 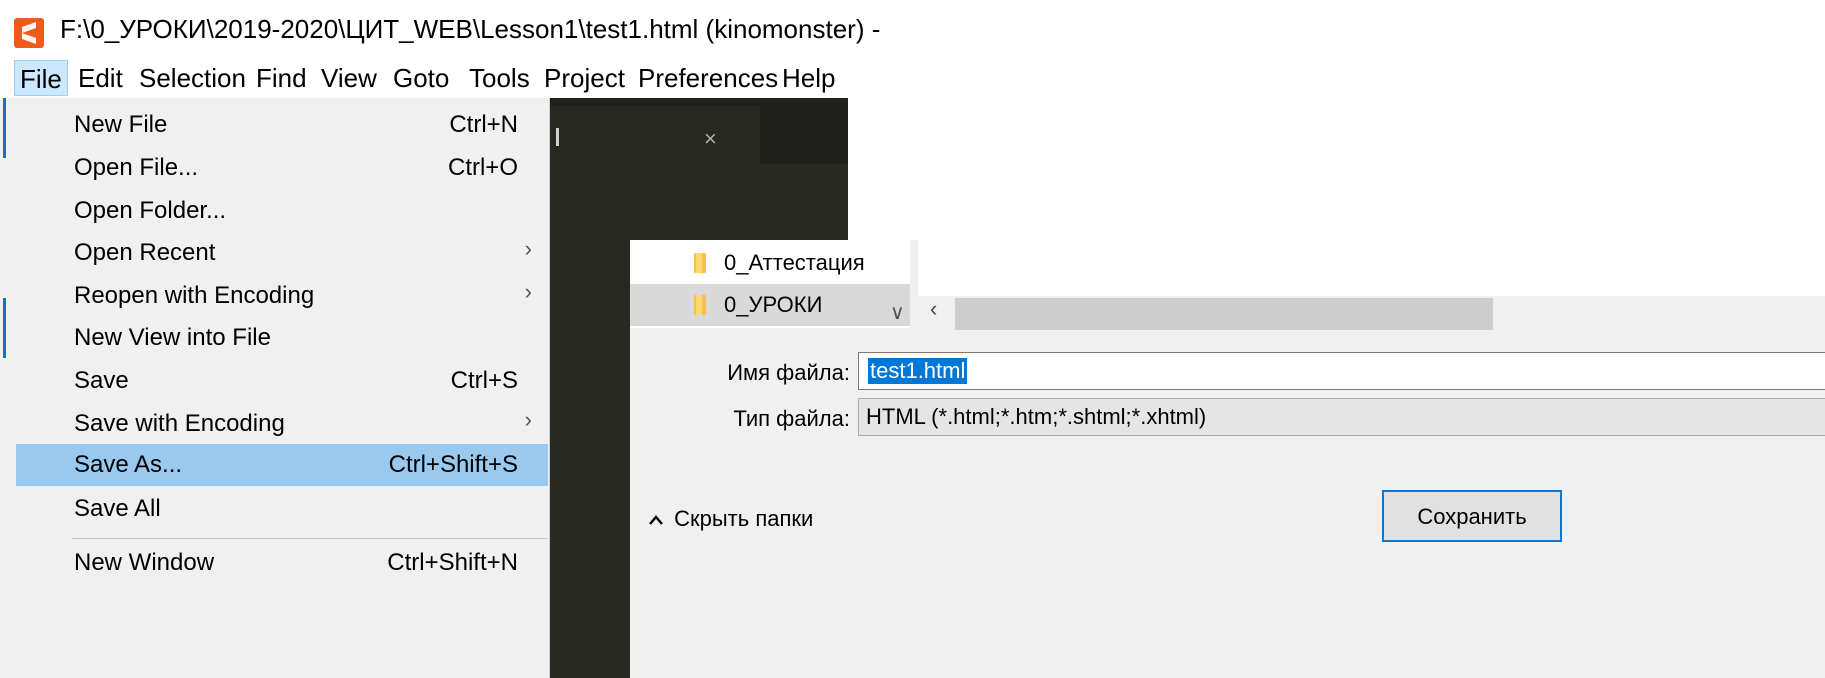 I want to click on menu-item-save-with-encoding: Save with Encoding ›, so click(x=282, y=424).